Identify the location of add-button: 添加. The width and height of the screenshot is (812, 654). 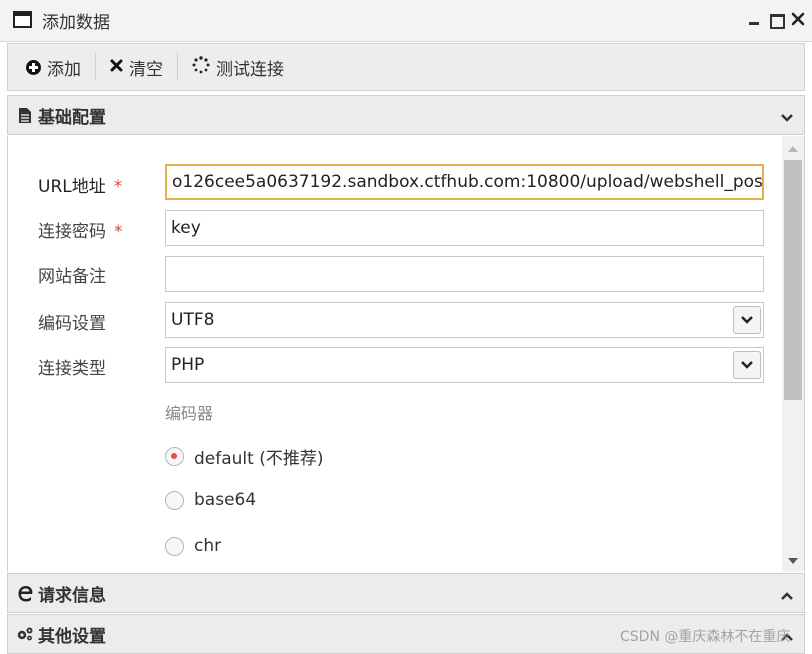
(53, 67).